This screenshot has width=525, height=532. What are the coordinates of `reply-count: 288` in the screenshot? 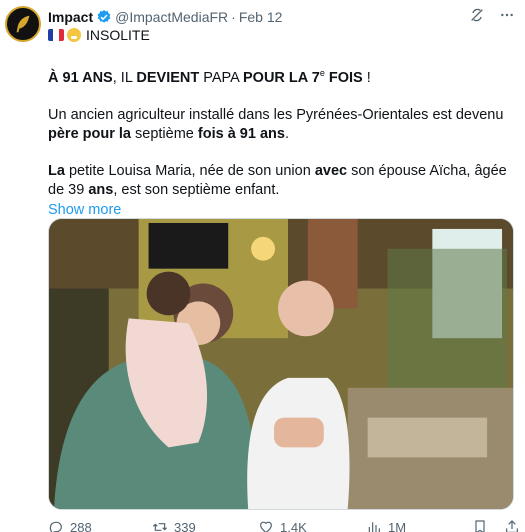 It's located at (81, 525).